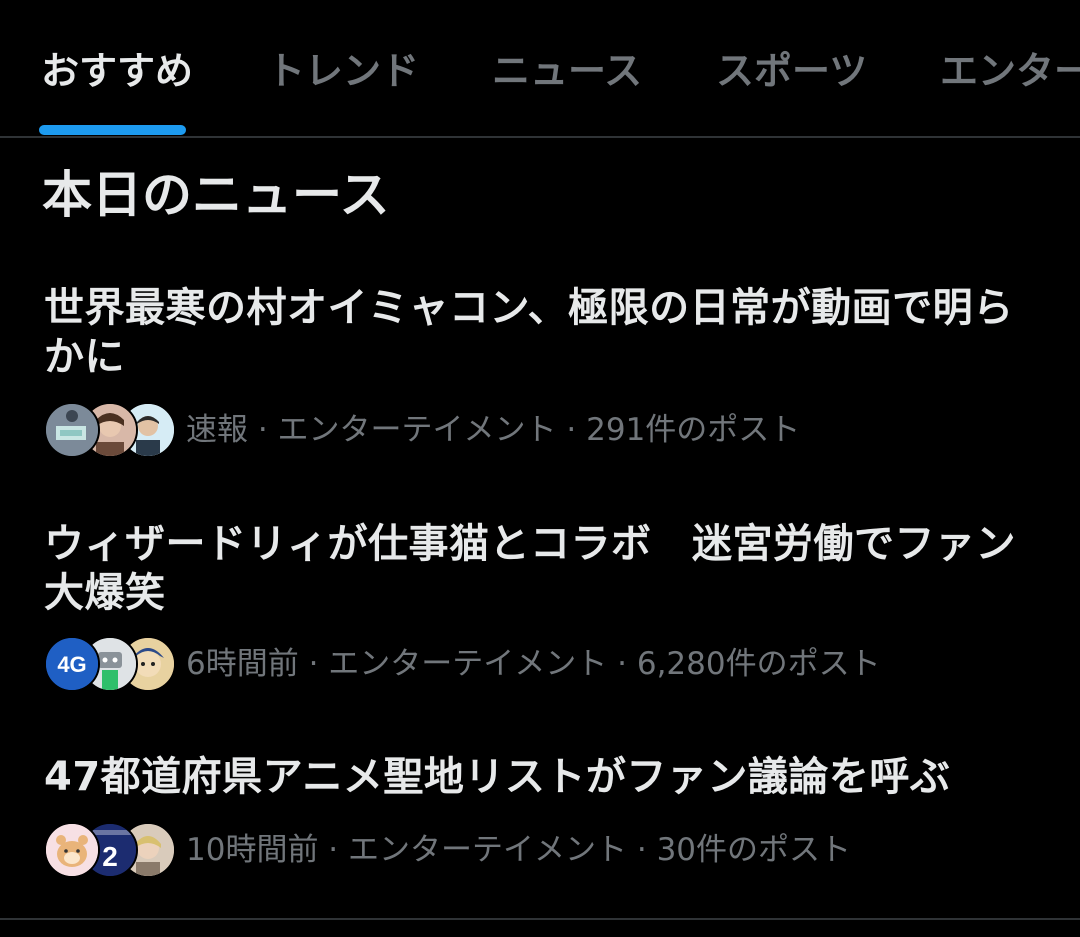 The image size is (1080, 937). I want to click on news-headline: ウィザードリィが仕事猫とコラボ 迷宮労働でファン大爆笑, so click(530, 568).